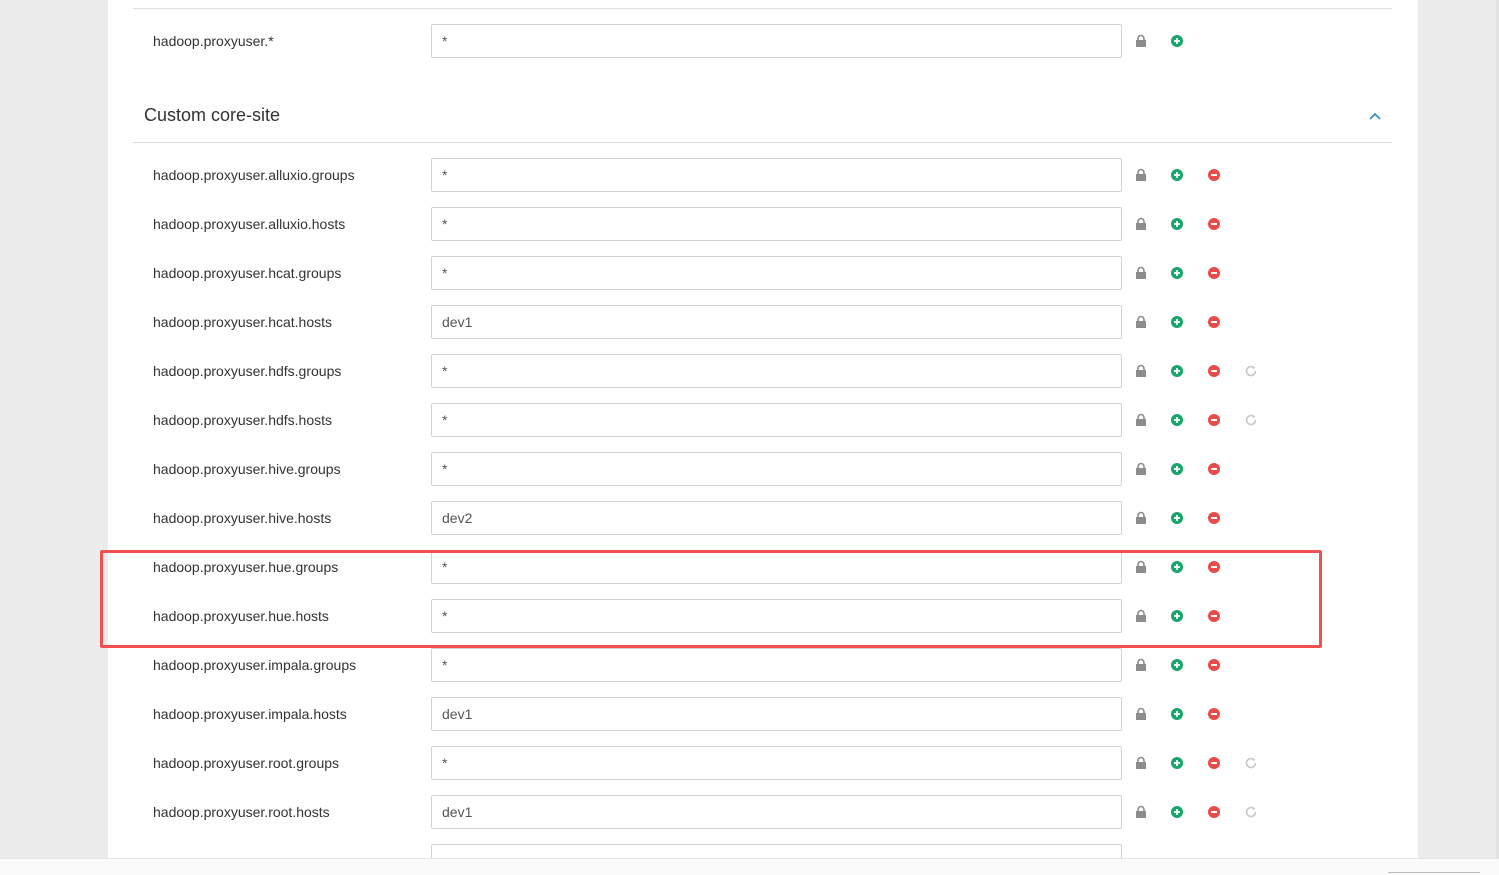 Image resolution: width=1499 pixels, height=875 pixels. Describe the element at coordinates (247, 469) in the screenshot. I see `property-label: hadoop.proxyuser.hive.groups` at that location.